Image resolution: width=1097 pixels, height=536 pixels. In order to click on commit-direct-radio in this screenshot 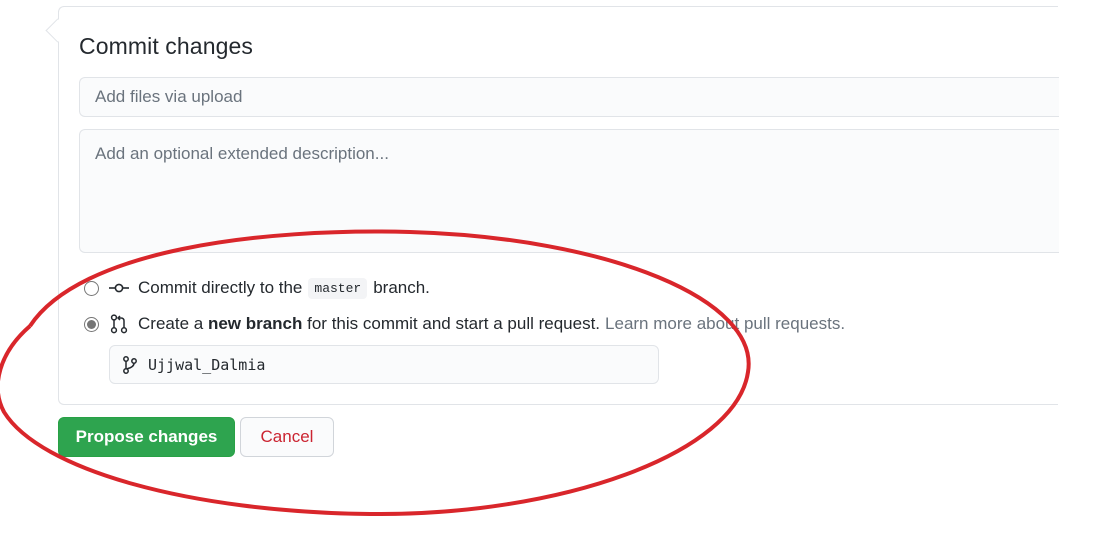, I will do `click(91, 288)`.